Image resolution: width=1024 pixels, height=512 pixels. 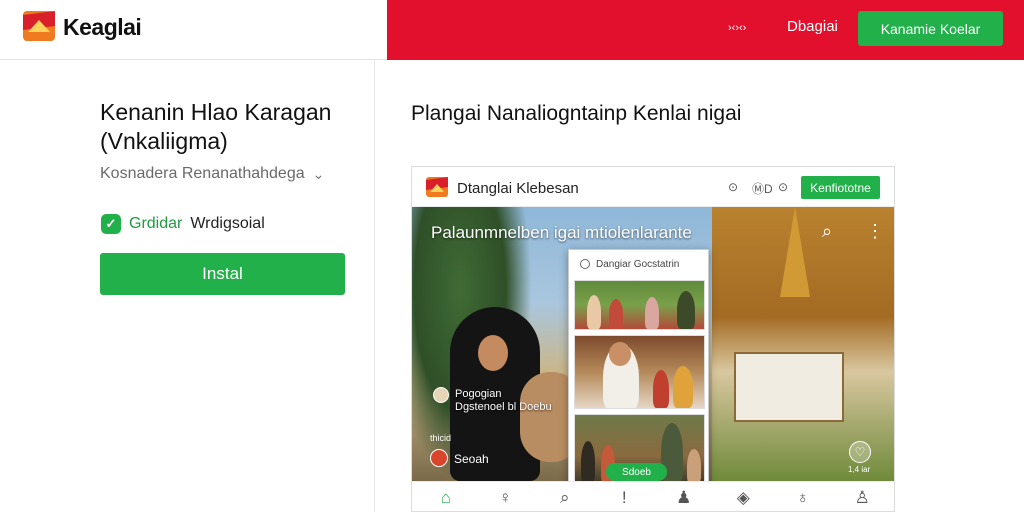 I want to click on bottom-nav: ⌂ ♀ ⌕ ! ♟ ◈ ♁ ♙, so click(x=653, y=496).